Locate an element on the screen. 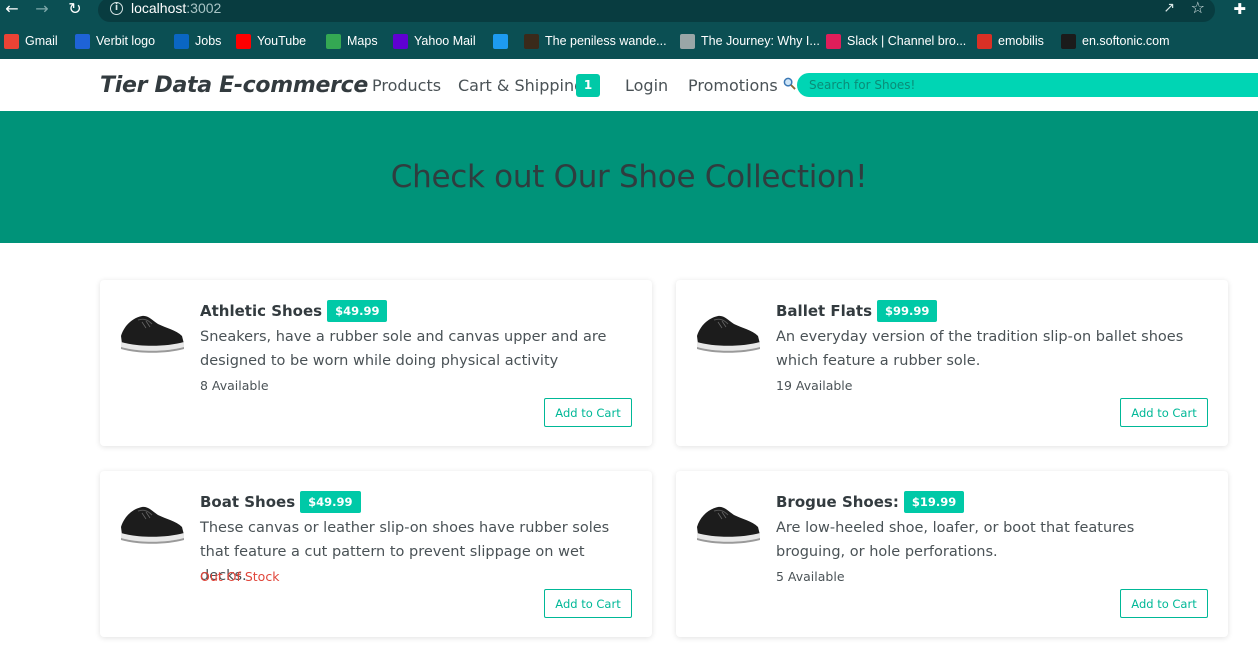 This screenshot has width=1258, height=659. bookmark-label: Maps is located at coordinates (362, 41).